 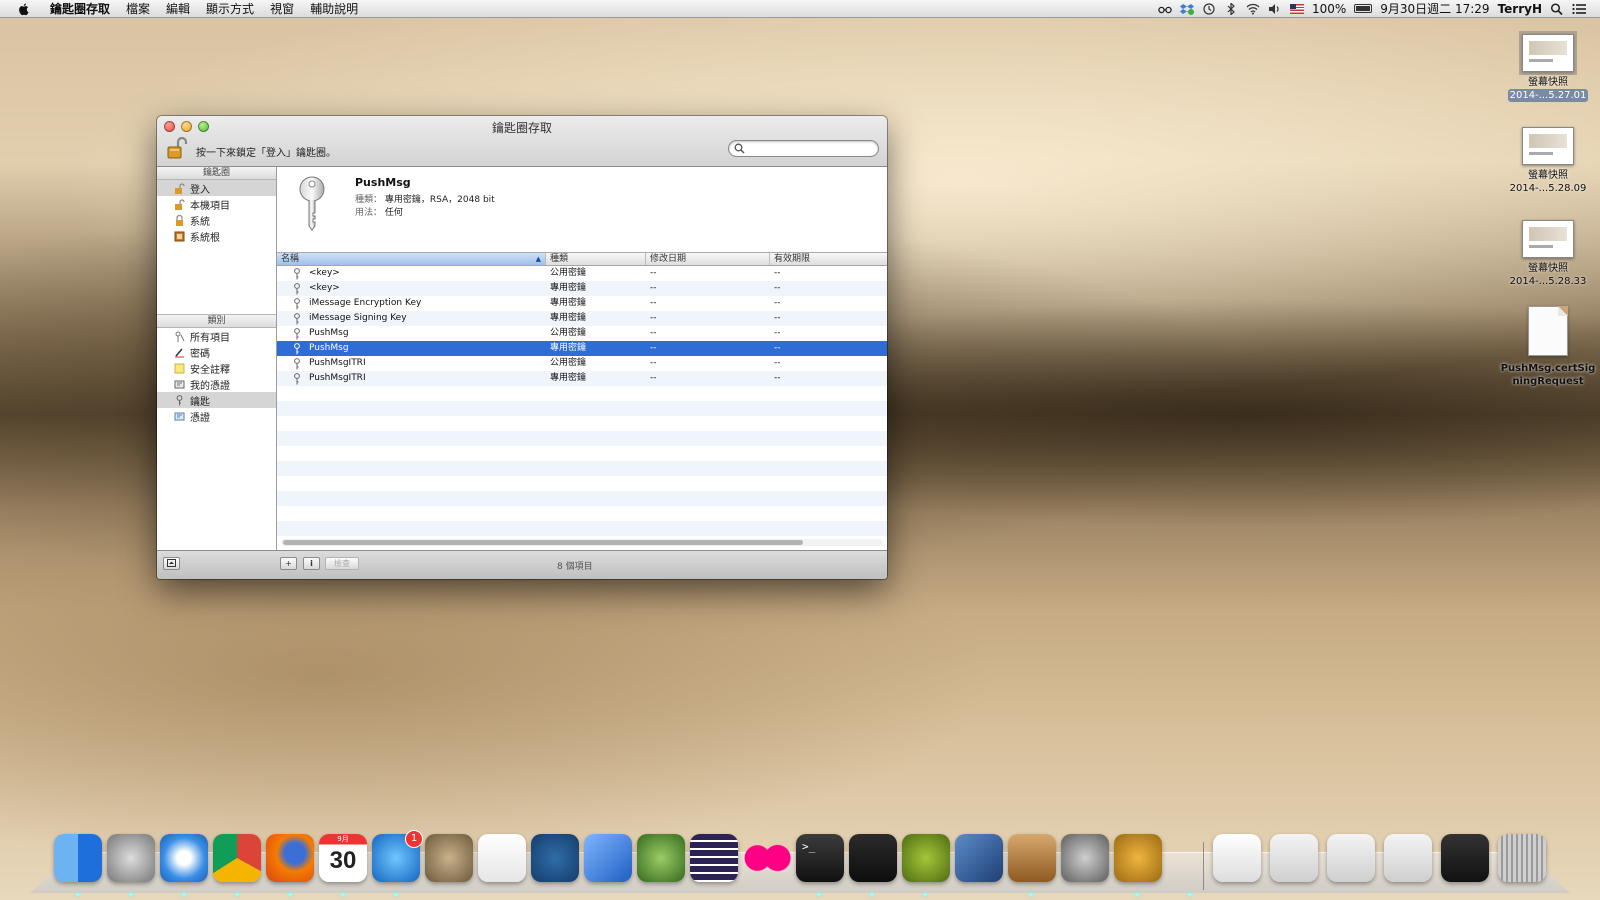 I want to click on glasses-icon, so click(x=1165, y=9).